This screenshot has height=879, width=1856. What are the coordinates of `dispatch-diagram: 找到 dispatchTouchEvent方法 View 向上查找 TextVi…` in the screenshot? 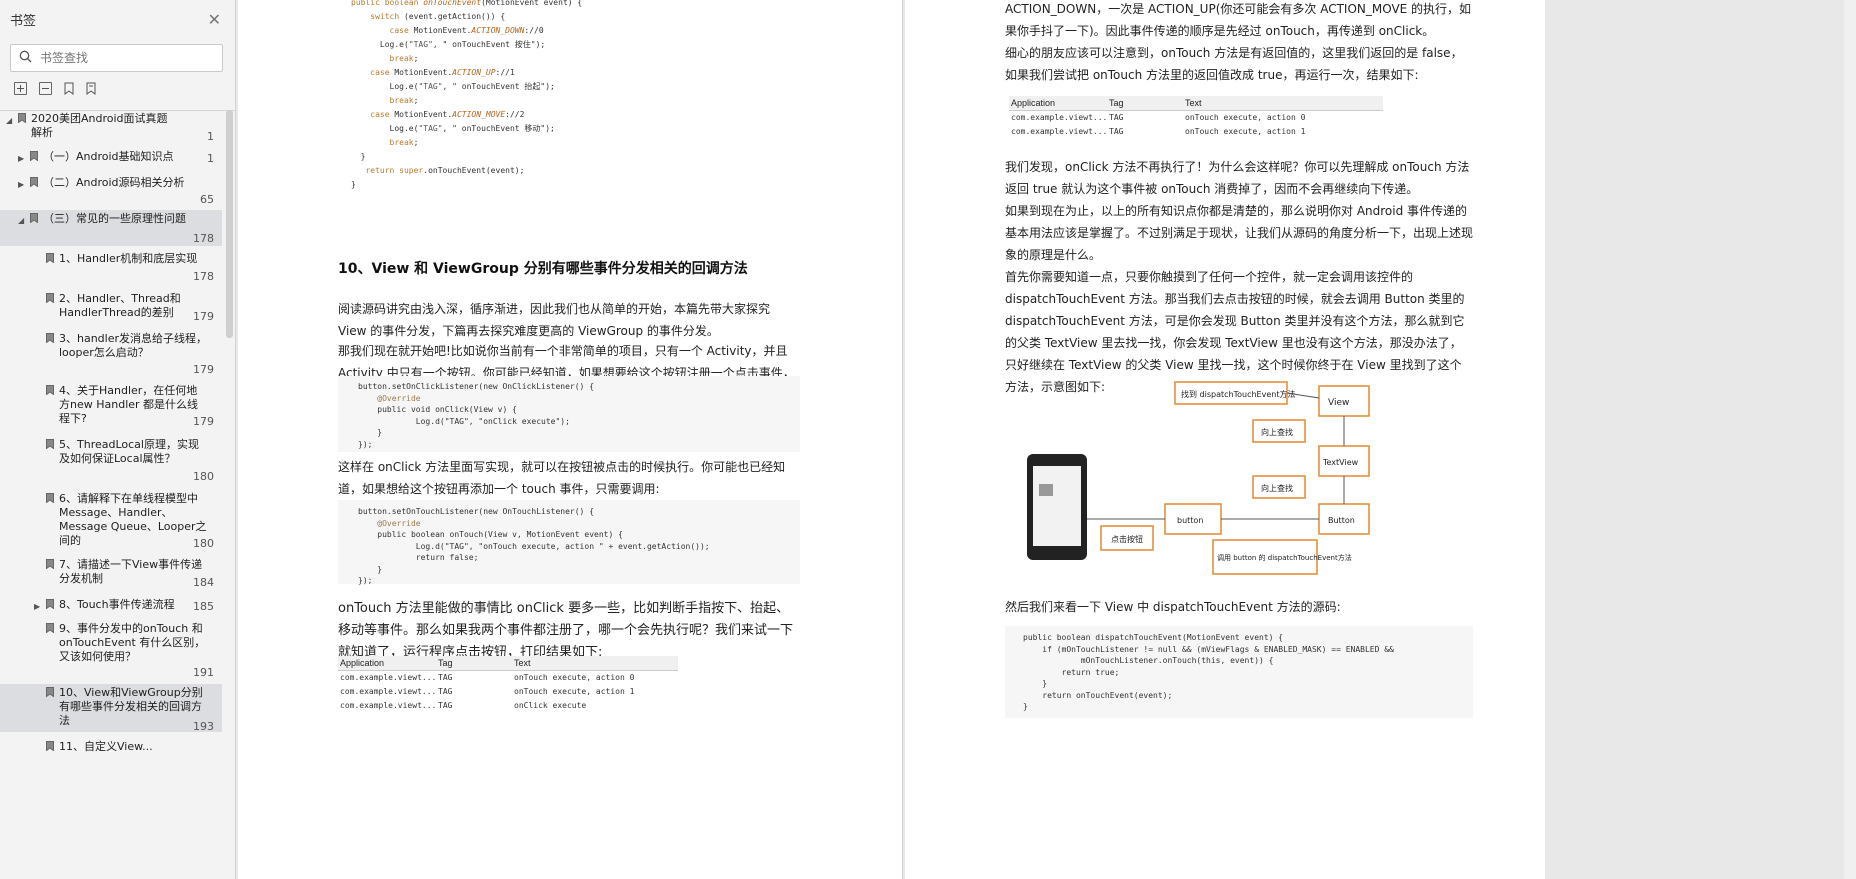 It's located at (1198, 478).